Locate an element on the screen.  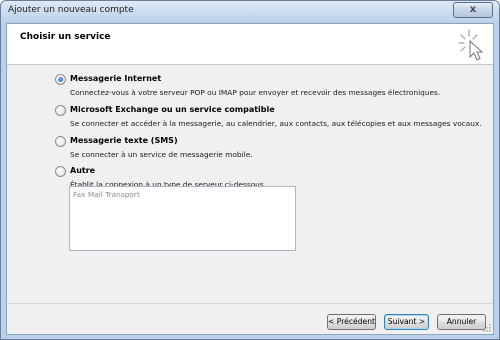
radio-exchange is located at coordinates (60, 110).